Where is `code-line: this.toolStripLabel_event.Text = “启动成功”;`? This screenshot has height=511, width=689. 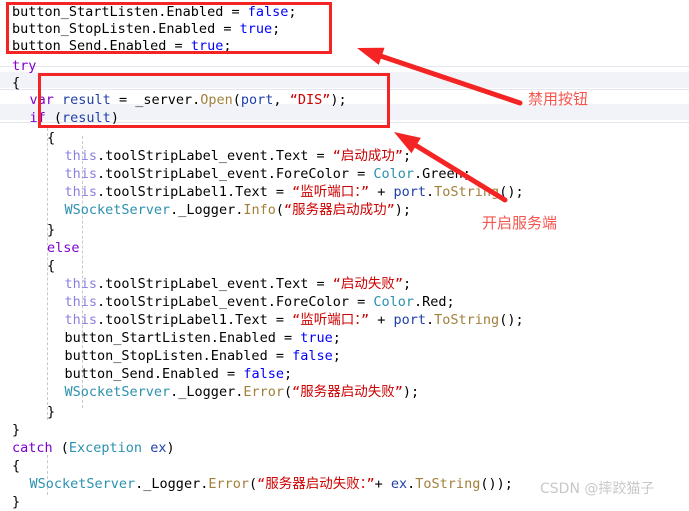
code-line: this.toolStripLabel_event.Text = “启动成功”; is located at coordinates (206, 156).